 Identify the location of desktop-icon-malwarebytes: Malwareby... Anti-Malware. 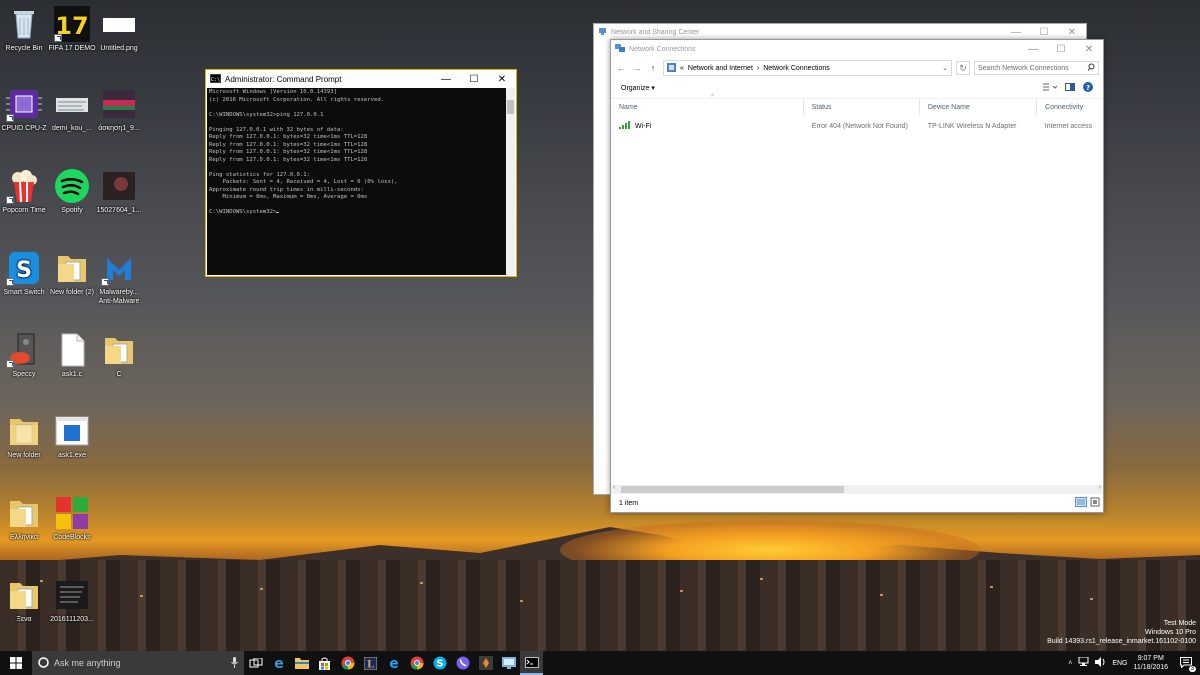
(119, 278).